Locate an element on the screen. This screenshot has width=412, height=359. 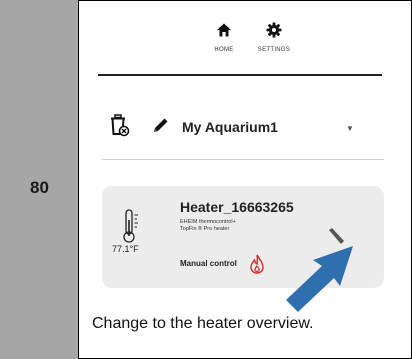
tab-settings: SETTINGS is located at coordinates (274, 37).